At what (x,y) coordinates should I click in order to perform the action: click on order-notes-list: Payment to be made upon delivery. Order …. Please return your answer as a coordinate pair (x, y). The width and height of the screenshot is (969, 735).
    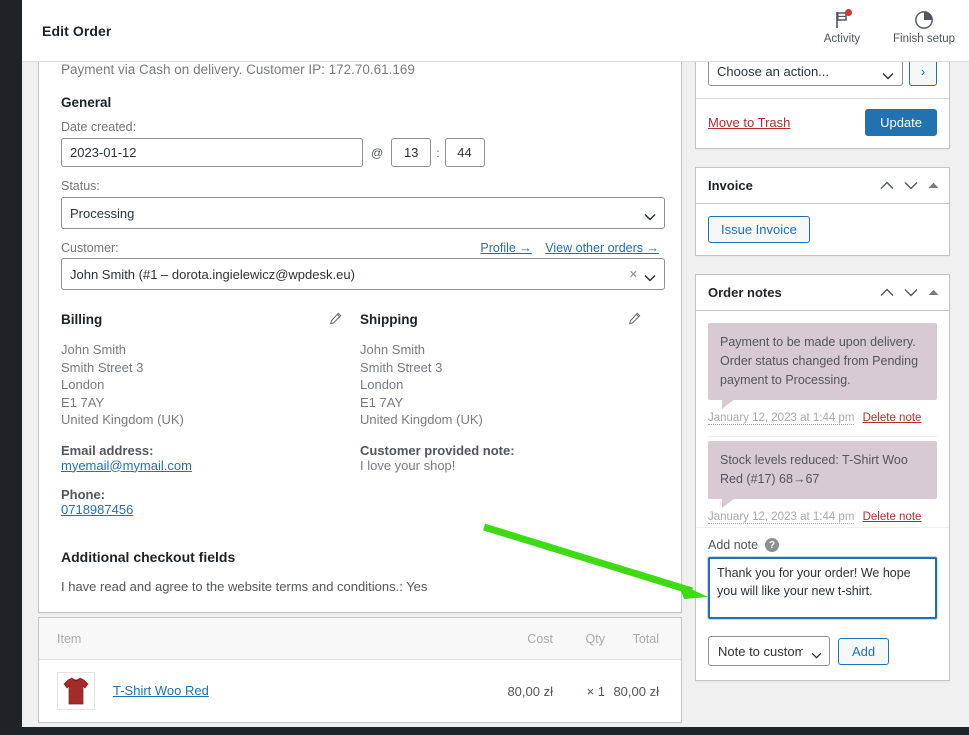
    Looking at the image, I should click on (822, 417).